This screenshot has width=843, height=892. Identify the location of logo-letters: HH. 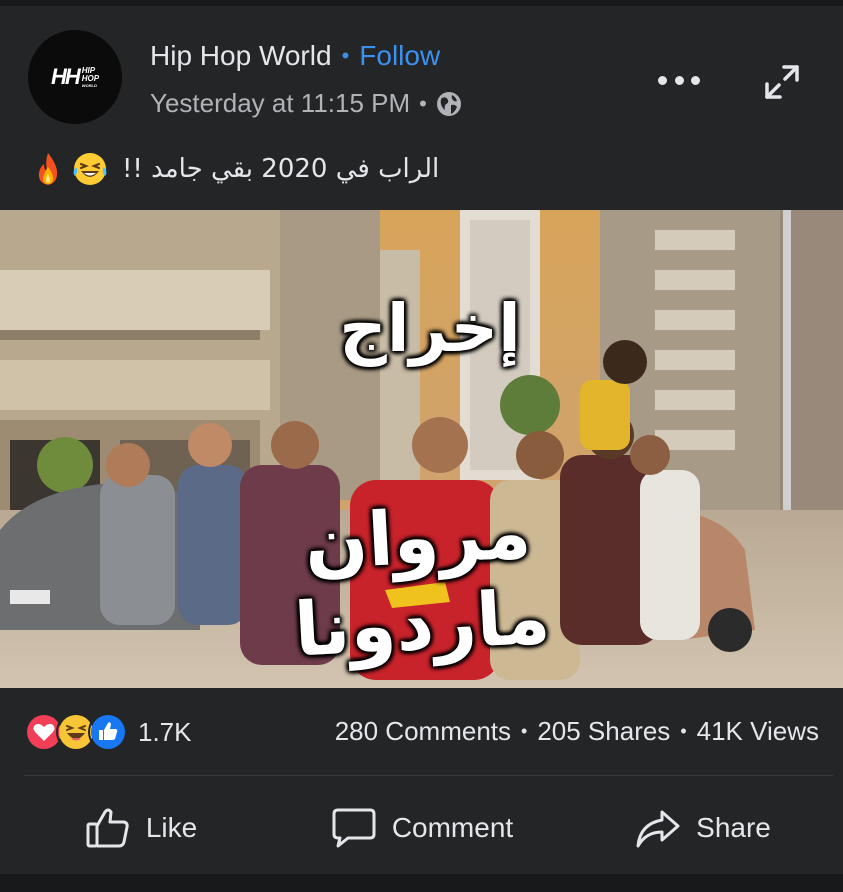
(65, 76).